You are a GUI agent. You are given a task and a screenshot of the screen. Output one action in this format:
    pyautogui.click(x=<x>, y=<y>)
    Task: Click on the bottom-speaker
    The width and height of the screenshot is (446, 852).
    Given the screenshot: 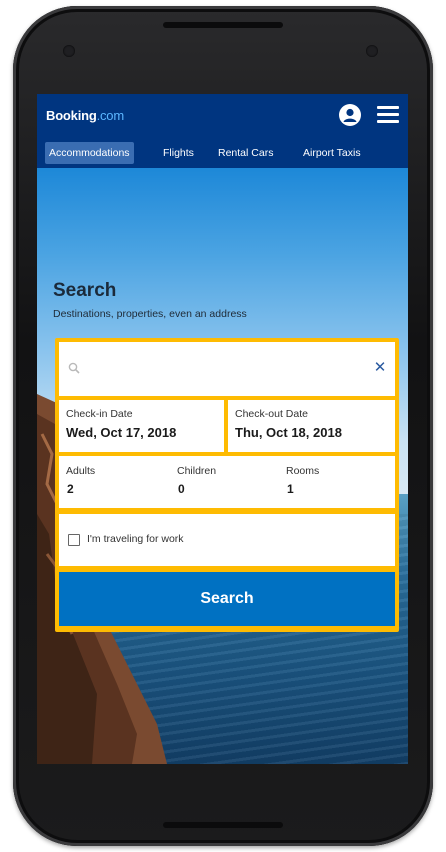 What is the action you would take?
    pyautogui.click(x=223, y=825)
    